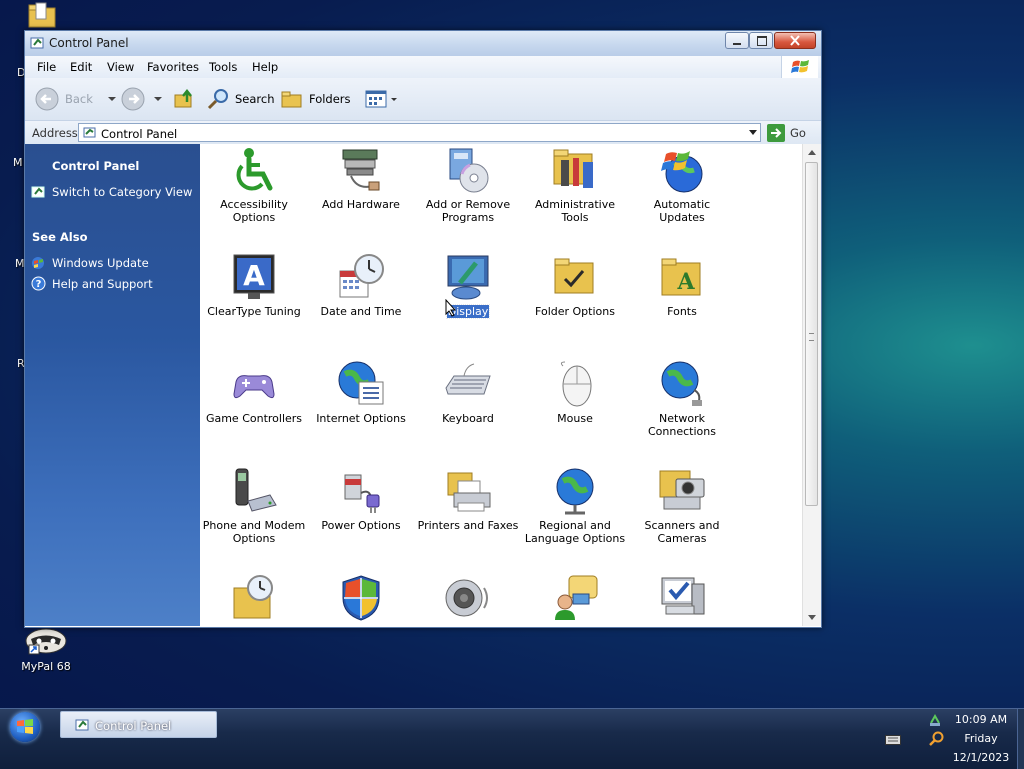 This screenshot has width=1024, height=769. What do you see at coordinates (46, 67) in the screenshot?
I see `menu-file: File` at bounding box center [46, 67].